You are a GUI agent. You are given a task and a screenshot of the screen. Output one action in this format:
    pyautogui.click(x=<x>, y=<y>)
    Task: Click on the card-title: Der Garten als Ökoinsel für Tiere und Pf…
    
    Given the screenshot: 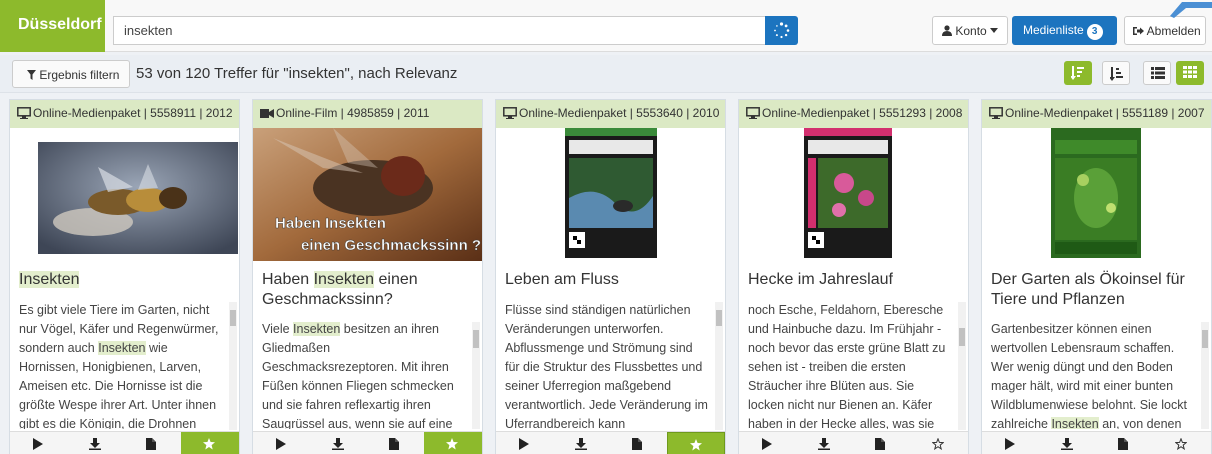 What is the action you would take?
    pyautogui.click(x=1097, y=290)
    